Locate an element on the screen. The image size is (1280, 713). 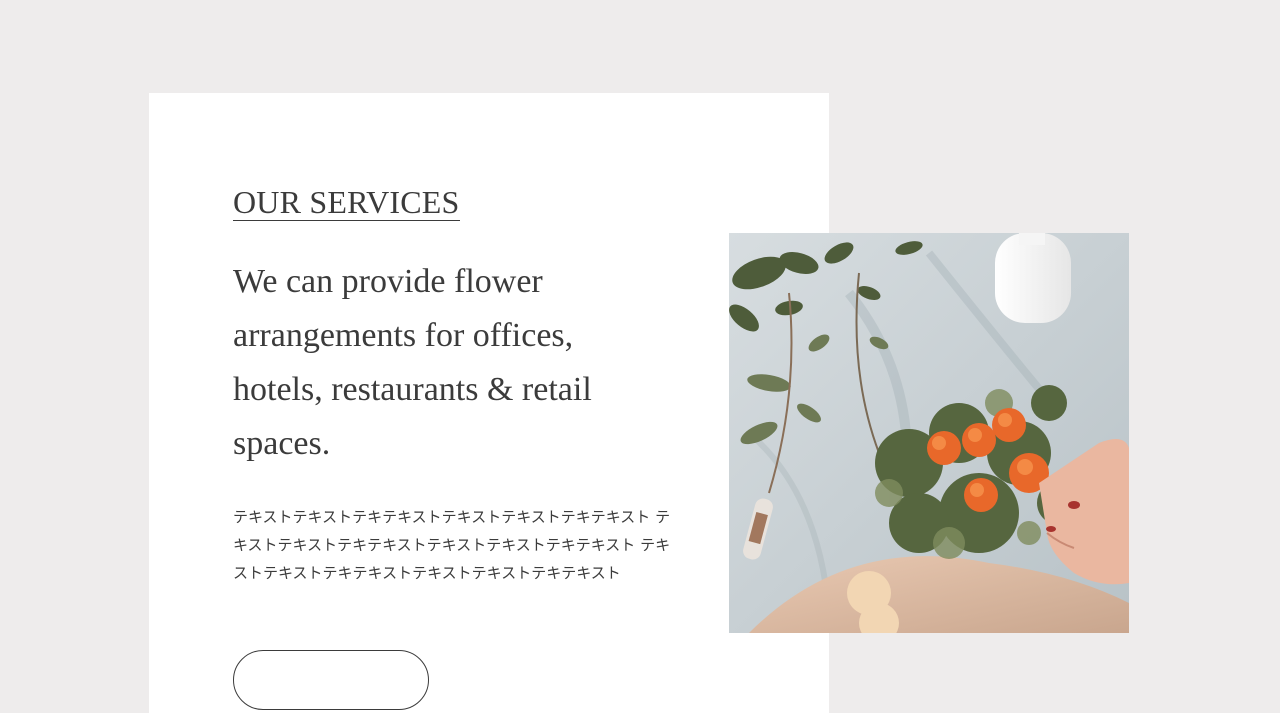
view-more-button is located at coordinates (331, 680).